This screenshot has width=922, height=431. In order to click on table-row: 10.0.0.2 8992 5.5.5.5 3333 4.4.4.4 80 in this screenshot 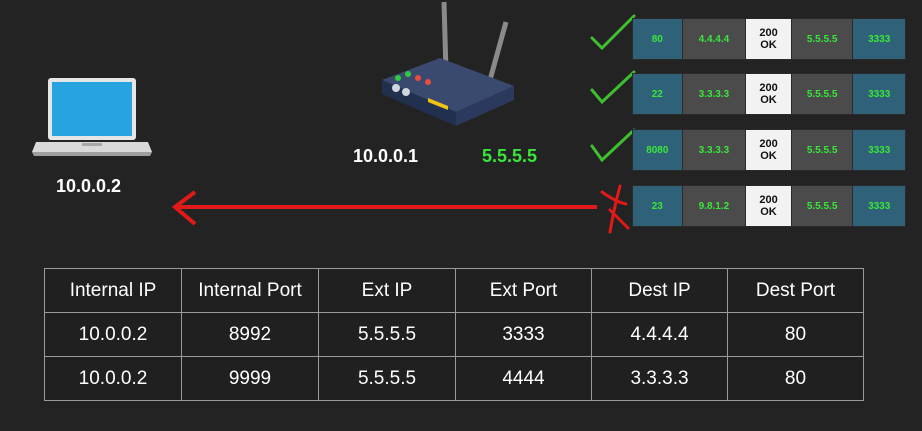, I will do `click(454, 334)`.